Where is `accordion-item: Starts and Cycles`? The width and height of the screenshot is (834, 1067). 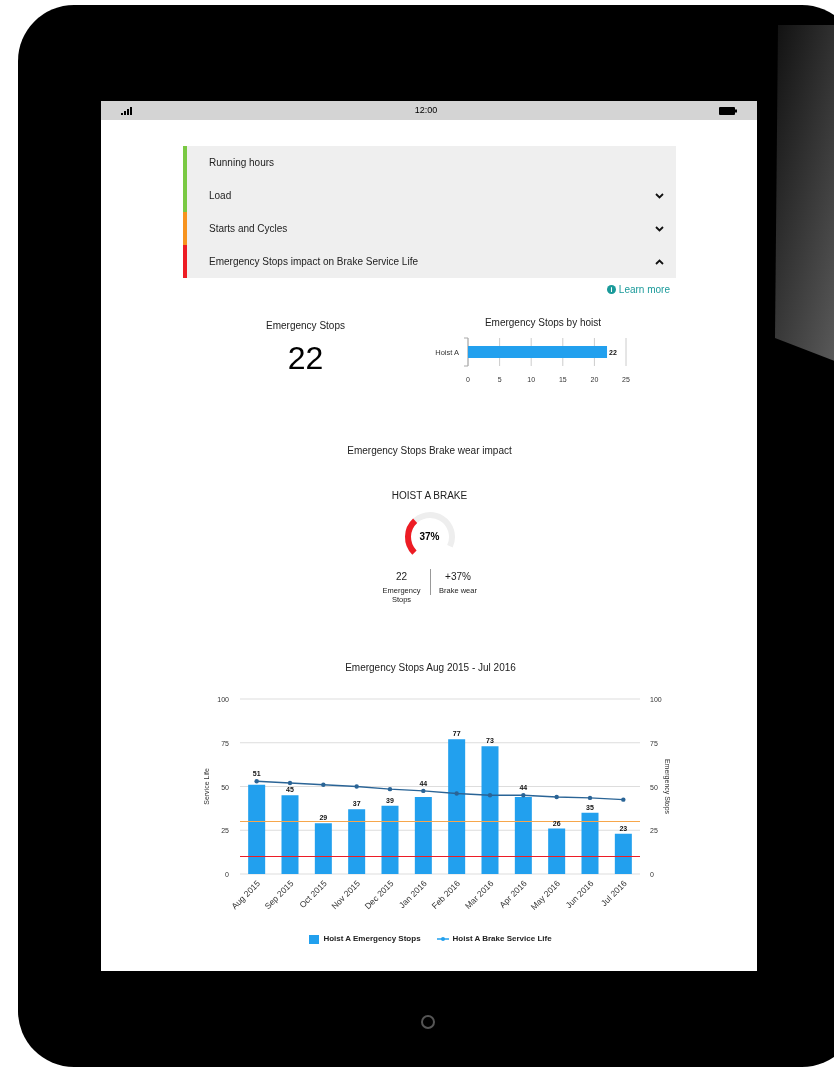 accordion-item: Starts and Cycles is located at coordinates (429, 228).